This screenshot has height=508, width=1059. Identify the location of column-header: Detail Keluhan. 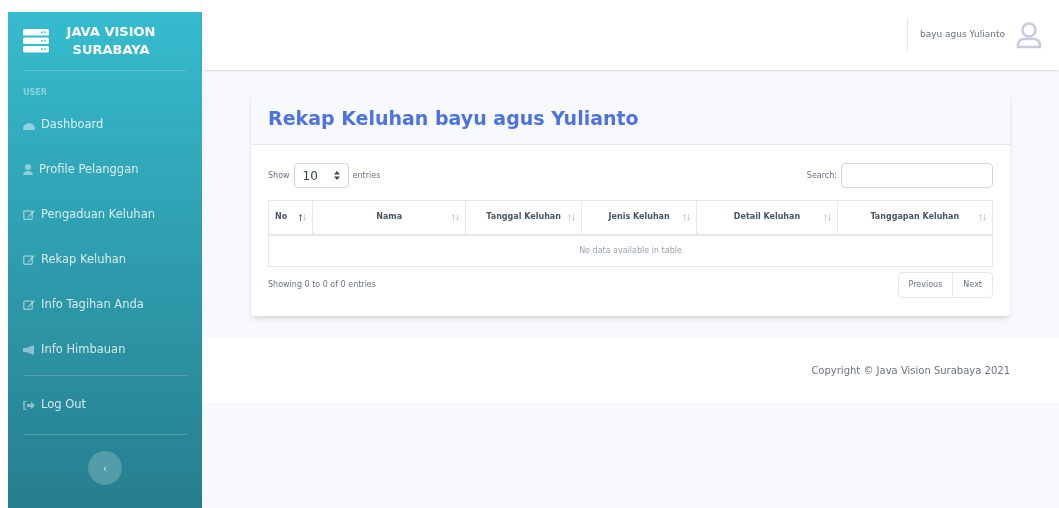
(767, 217).